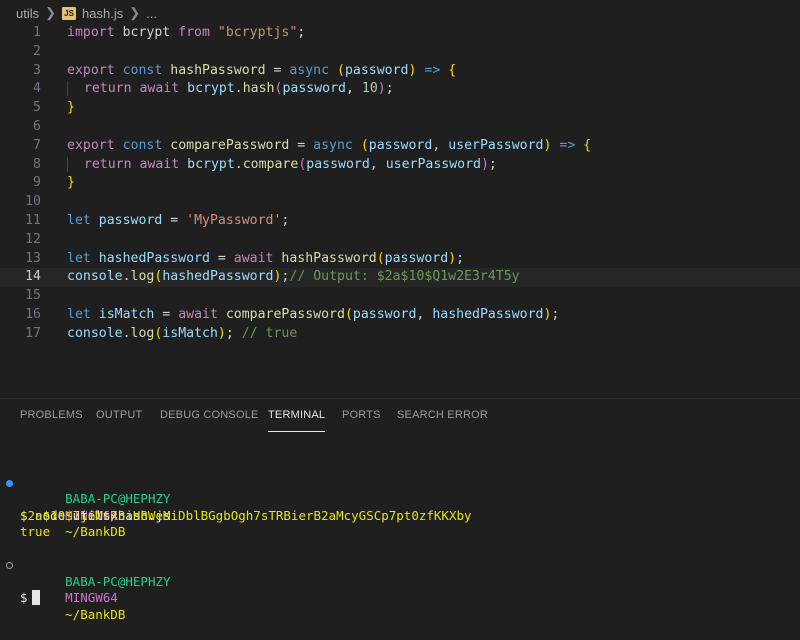 The height and width of the screenshot is (640, 800). Describe the element at coordinates (400, 240) in the screenshot. I see `code-line: 12` at that location.